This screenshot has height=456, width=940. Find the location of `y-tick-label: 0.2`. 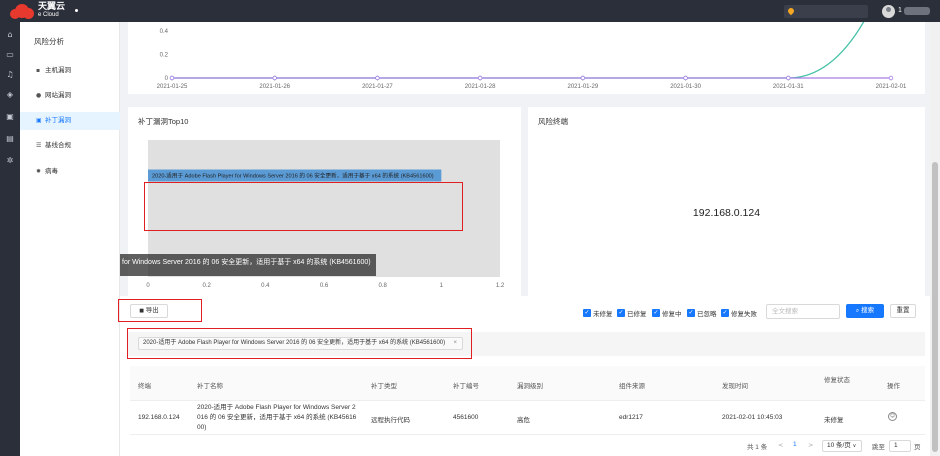

y-tick-label: 0.2 is located at coordinates (164, 56).